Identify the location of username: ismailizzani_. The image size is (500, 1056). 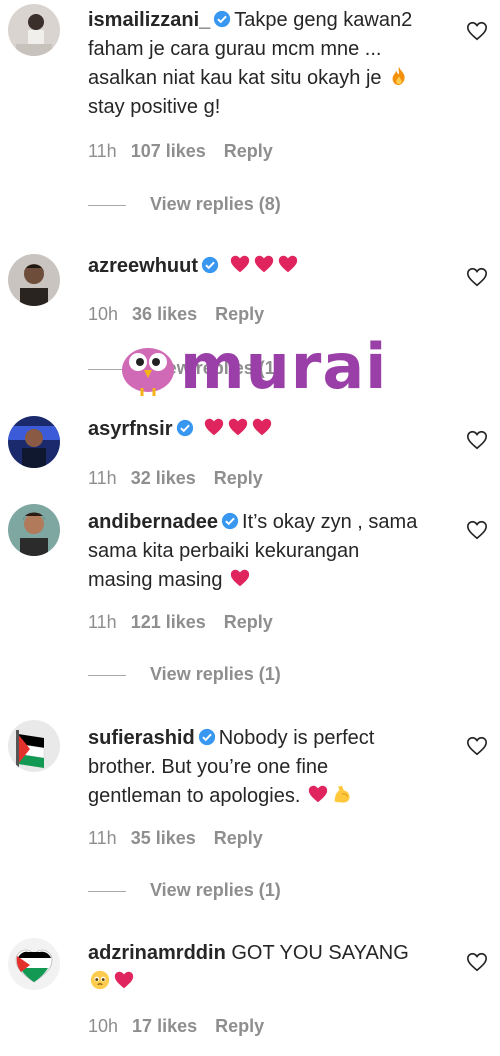
(149, 20).